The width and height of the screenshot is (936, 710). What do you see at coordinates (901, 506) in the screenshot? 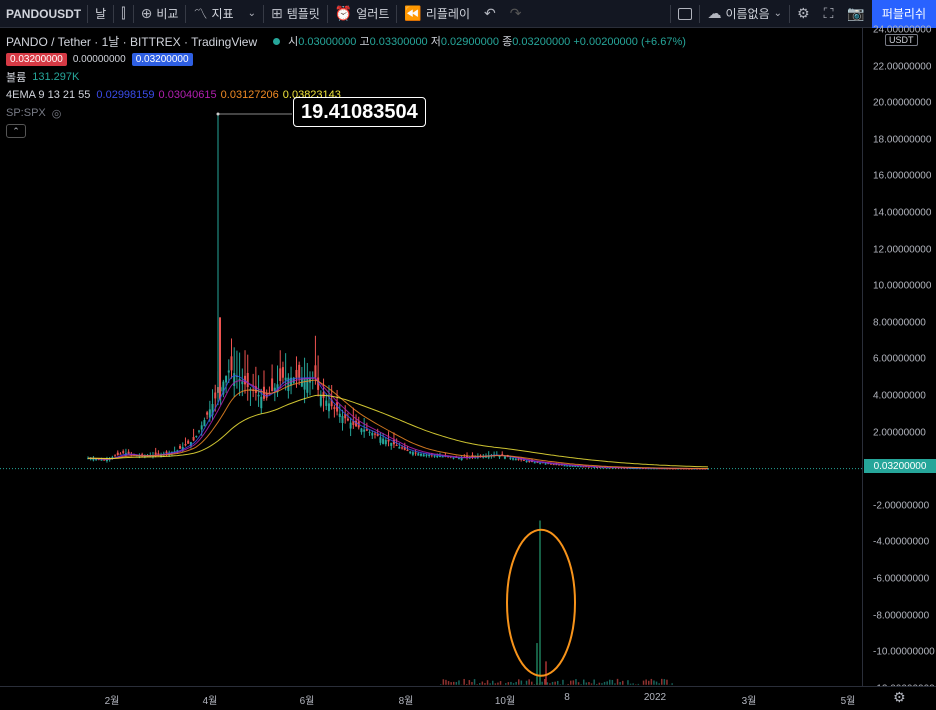
I see `price-tick: -2.00000000` at bounding box center [901, 506].